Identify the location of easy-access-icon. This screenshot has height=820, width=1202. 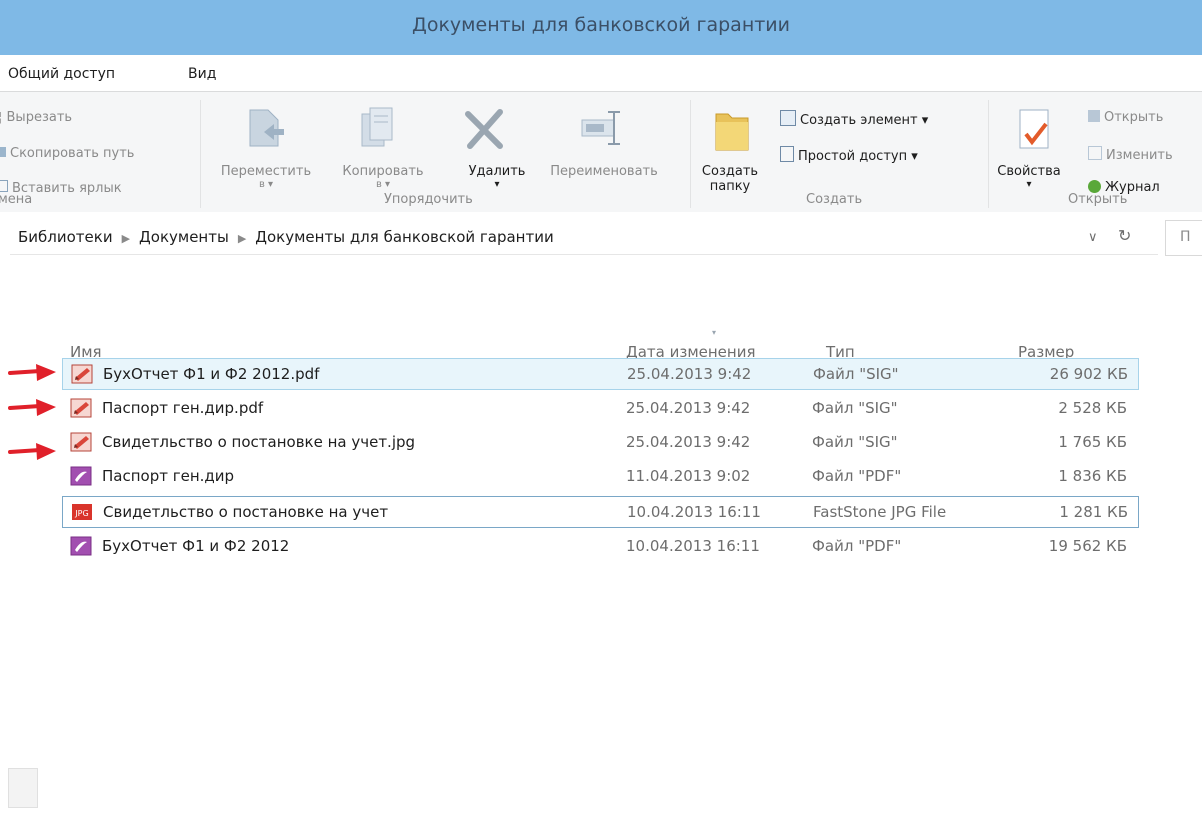
(787, 154).